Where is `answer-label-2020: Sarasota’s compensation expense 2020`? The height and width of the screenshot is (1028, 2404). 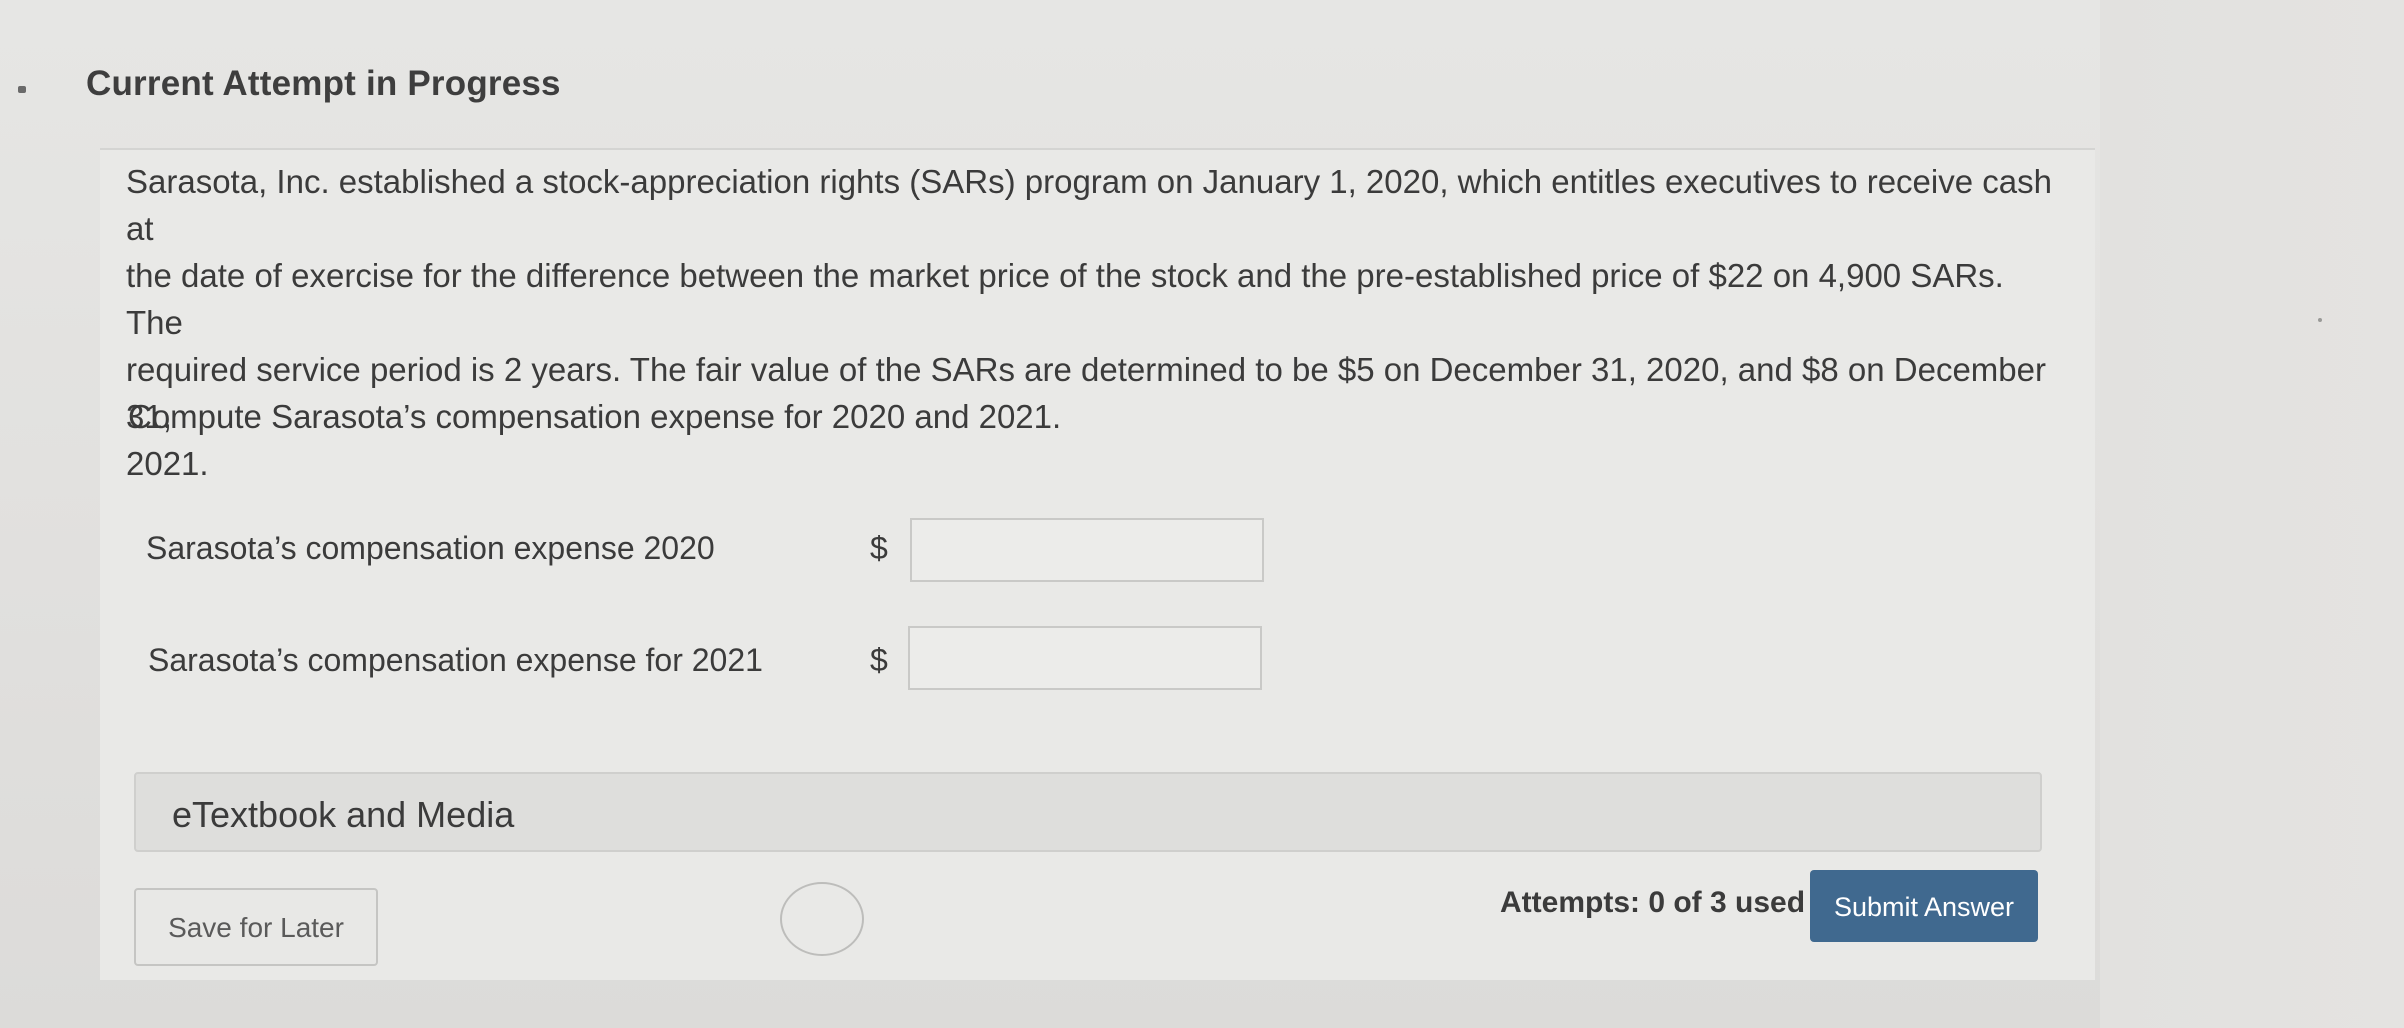 answer-label-2020: Sarasota’s compensation expense 2020 is located at coordinates (430, 548).